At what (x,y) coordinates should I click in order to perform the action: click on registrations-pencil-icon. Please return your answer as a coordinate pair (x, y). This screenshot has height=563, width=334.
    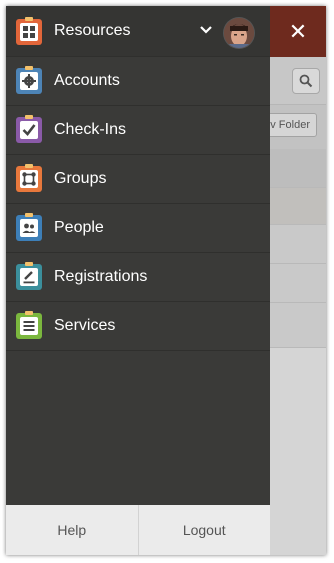
    Looking at the image, I should click on (29, 276).